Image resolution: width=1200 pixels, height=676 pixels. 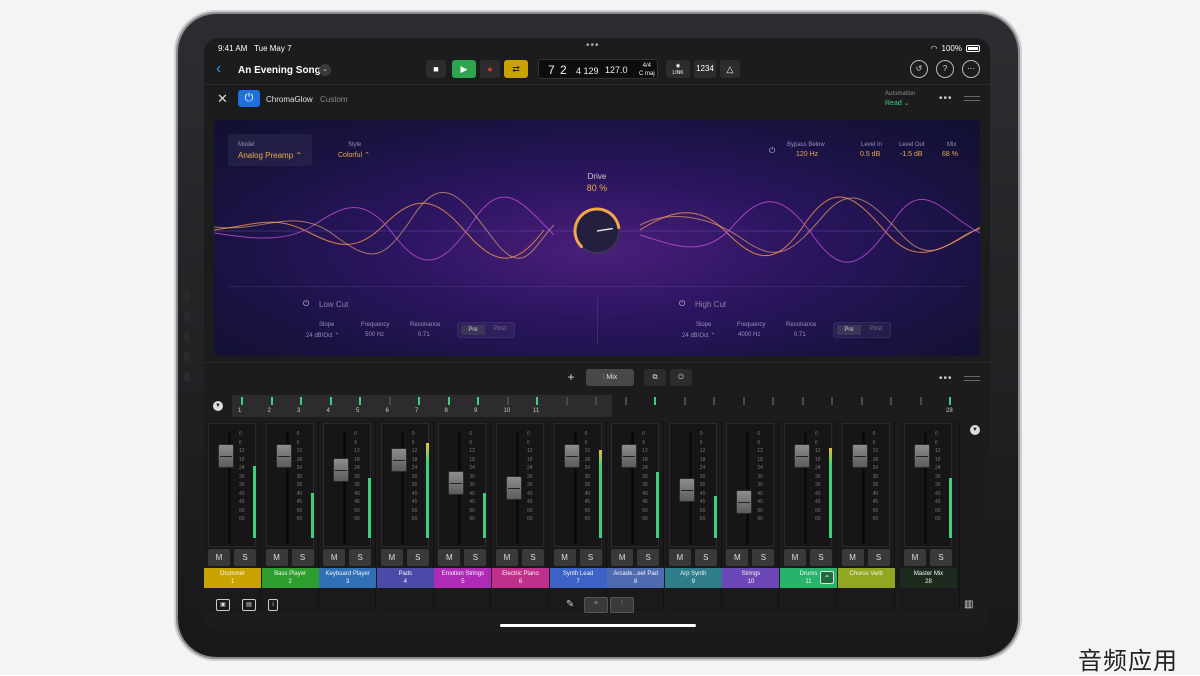 What do you see at coordinates (807, 154) in the screenshot?
I see `bypass-below-value: 120 Hz` at bounding box center [807, 154].